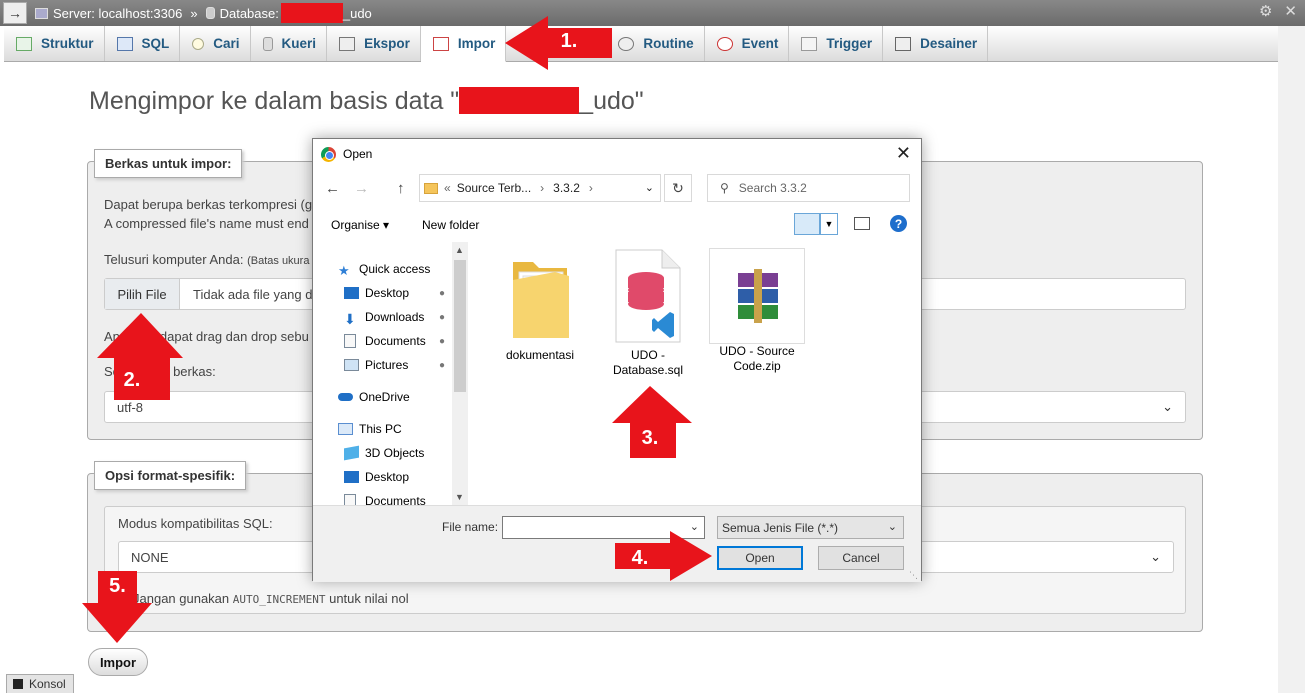  What do you see at coordinates (650, 437) in the screenshot?
I see `annotation-label-3: 3.` at bounding box center [650, 437].